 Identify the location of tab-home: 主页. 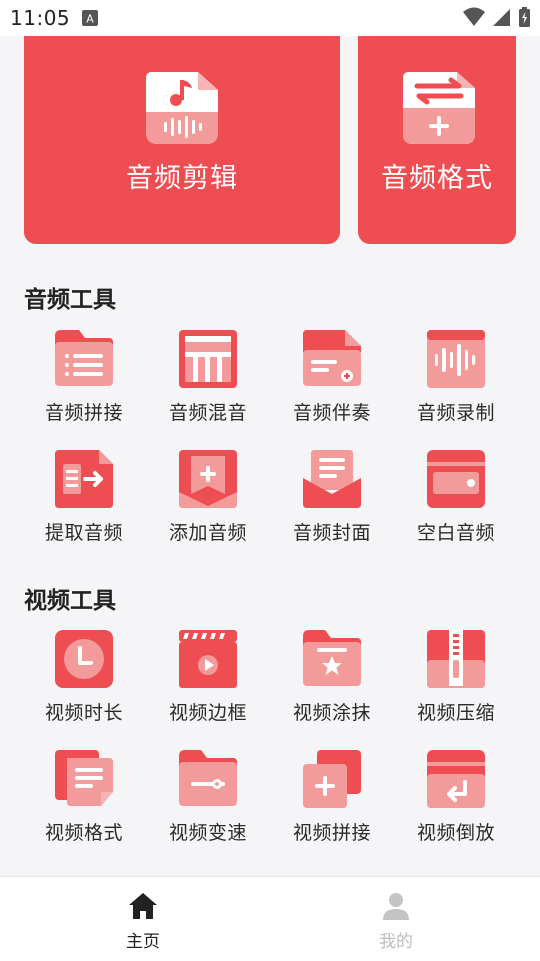
(143, 924).